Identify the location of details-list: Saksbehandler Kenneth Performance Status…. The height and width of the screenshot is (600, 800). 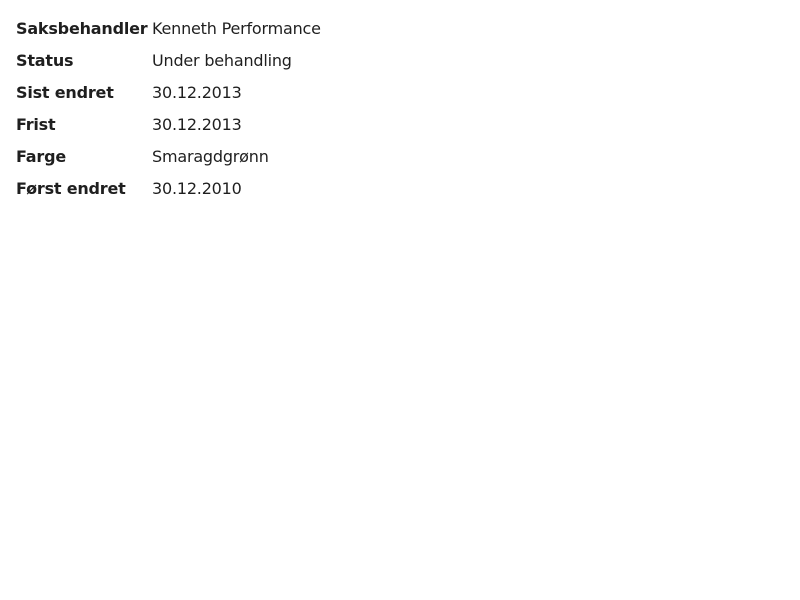
(168, 112).